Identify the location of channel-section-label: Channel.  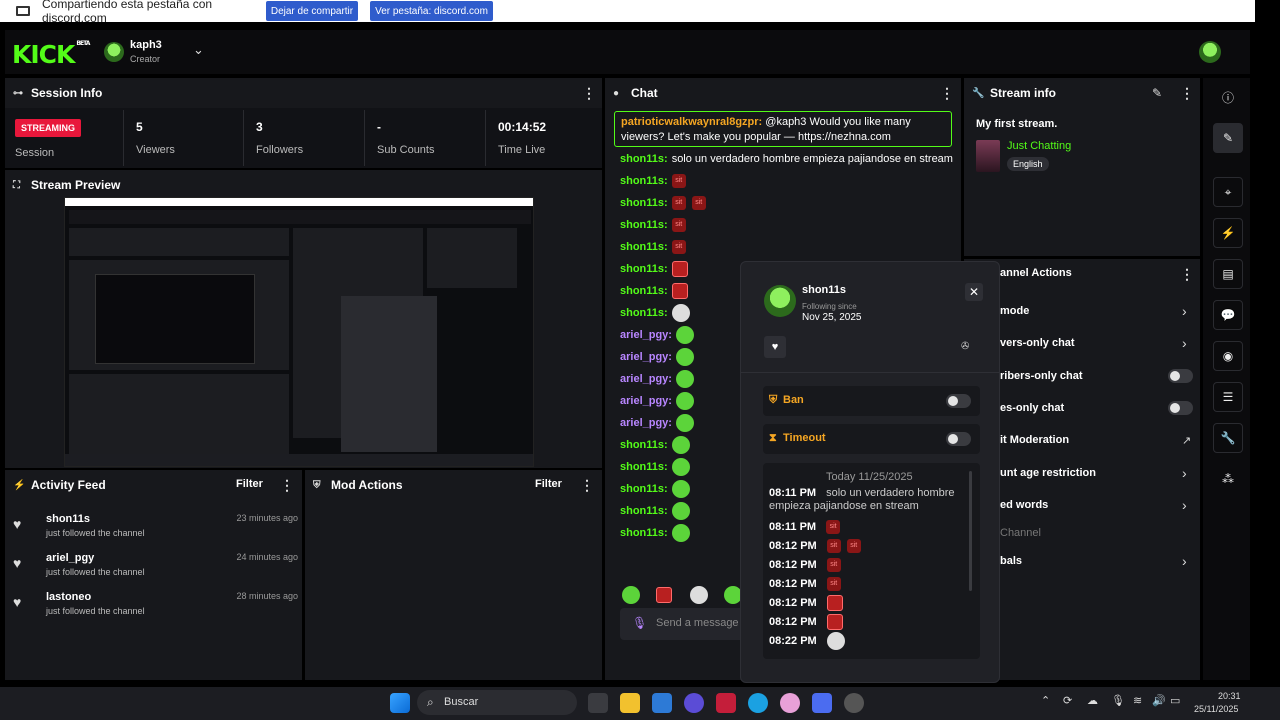
(1020, 533).